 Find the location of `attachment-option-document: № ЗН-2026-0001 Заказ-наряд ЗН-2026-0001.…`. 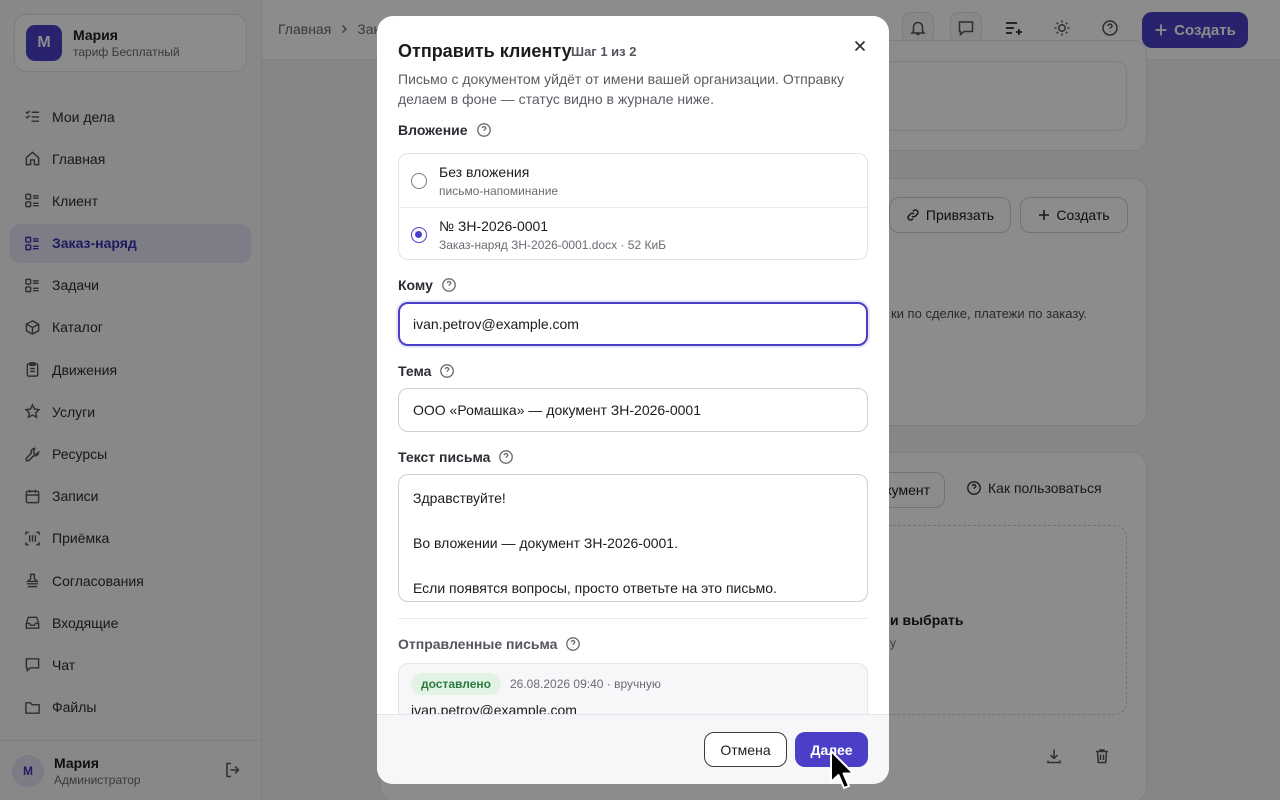

attachment-option-document: № ЗН-2026-0001 Заказ-наряд ЗН-2026-0001.… is located at coordinates (633, 233).